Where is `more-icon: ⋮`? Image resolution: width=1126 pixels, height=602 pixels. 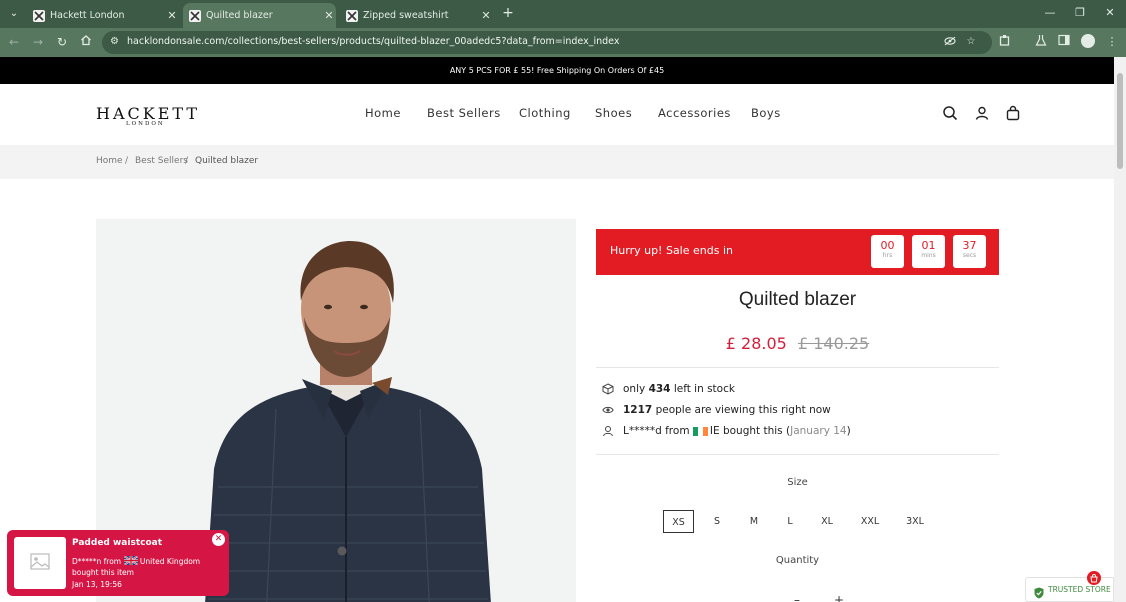
more-icon: ⋮ is located at coordinates (1112, 42).